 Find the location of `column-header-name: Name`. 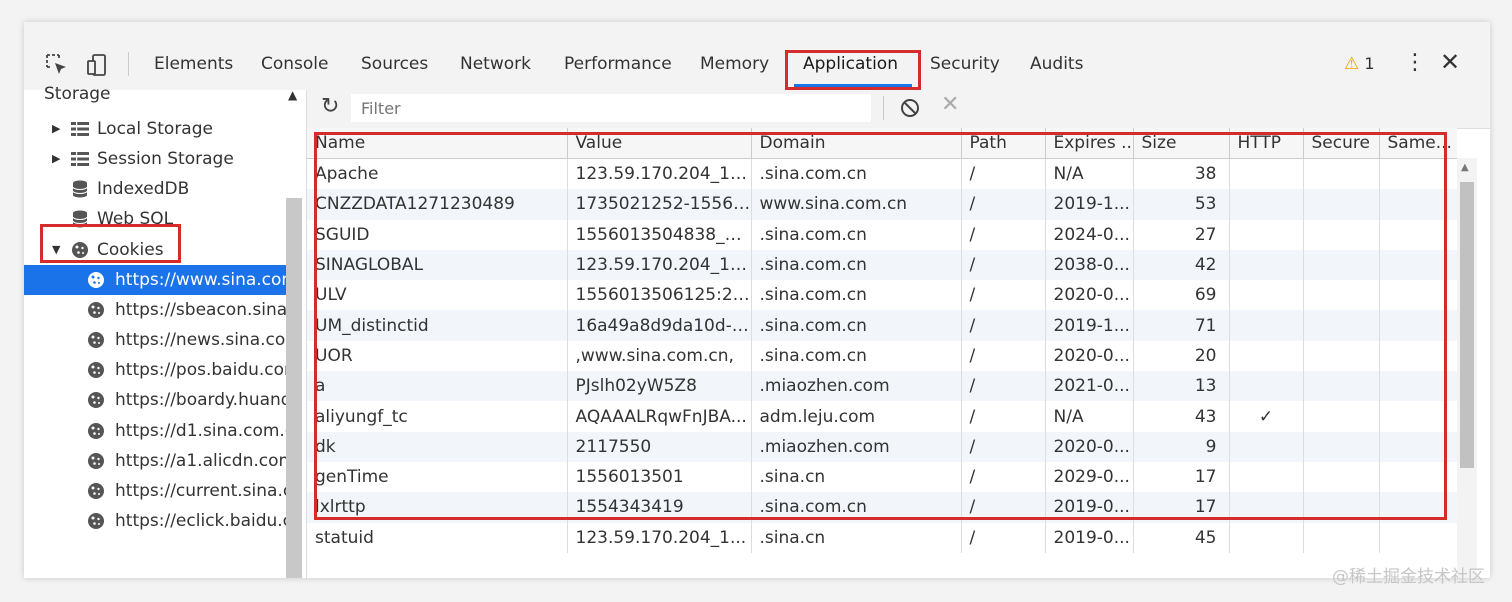

column-header-name: Name is located at coordinates (437, 143).